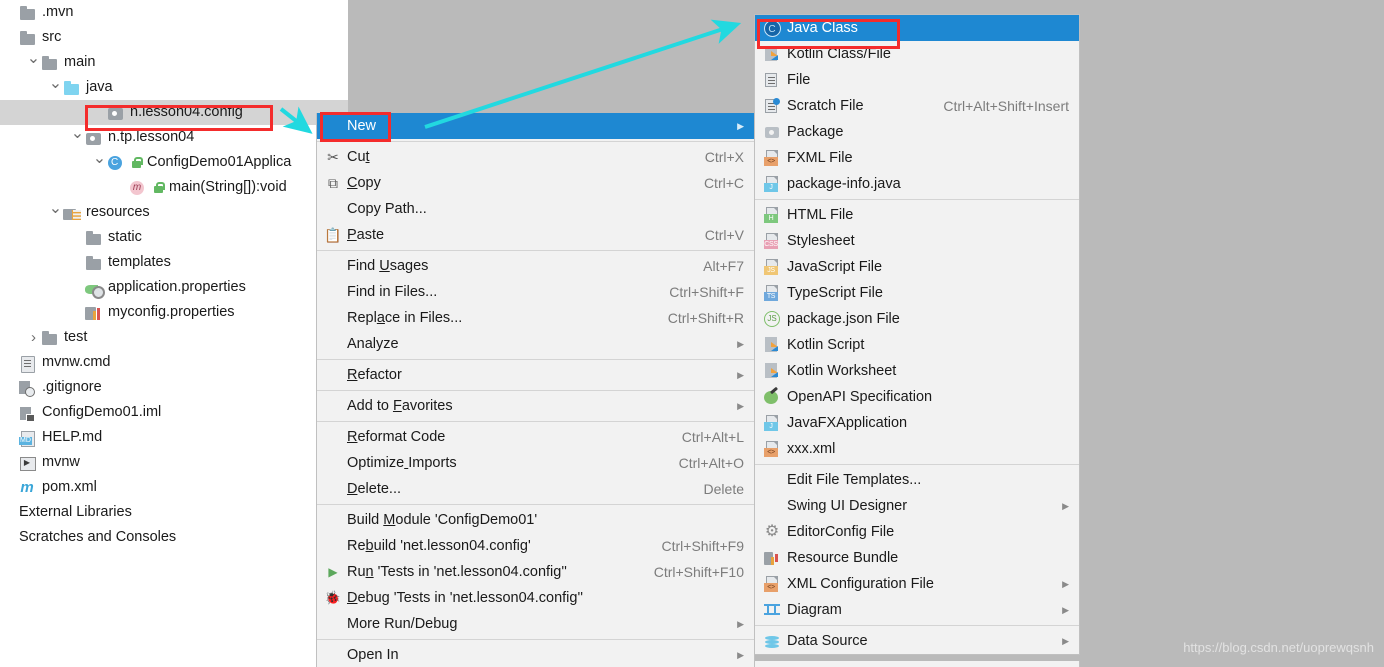 This screenshot has height=667, width=1384. I want to click on tree-row: › test, so click(174, 337).